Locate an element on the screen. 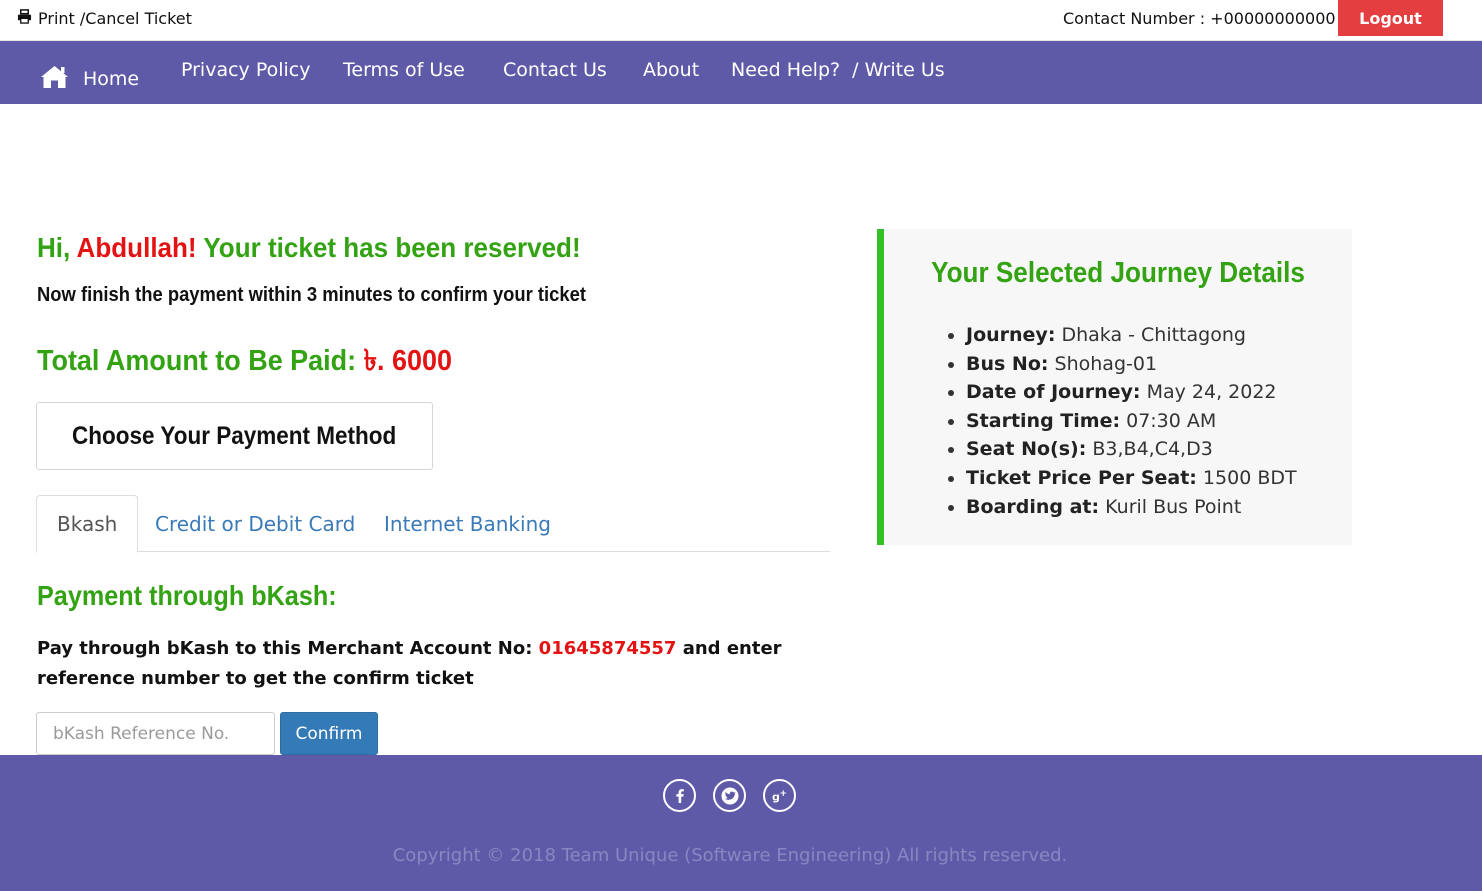  nav-home-label: Home is located at coordinates (111, 79).